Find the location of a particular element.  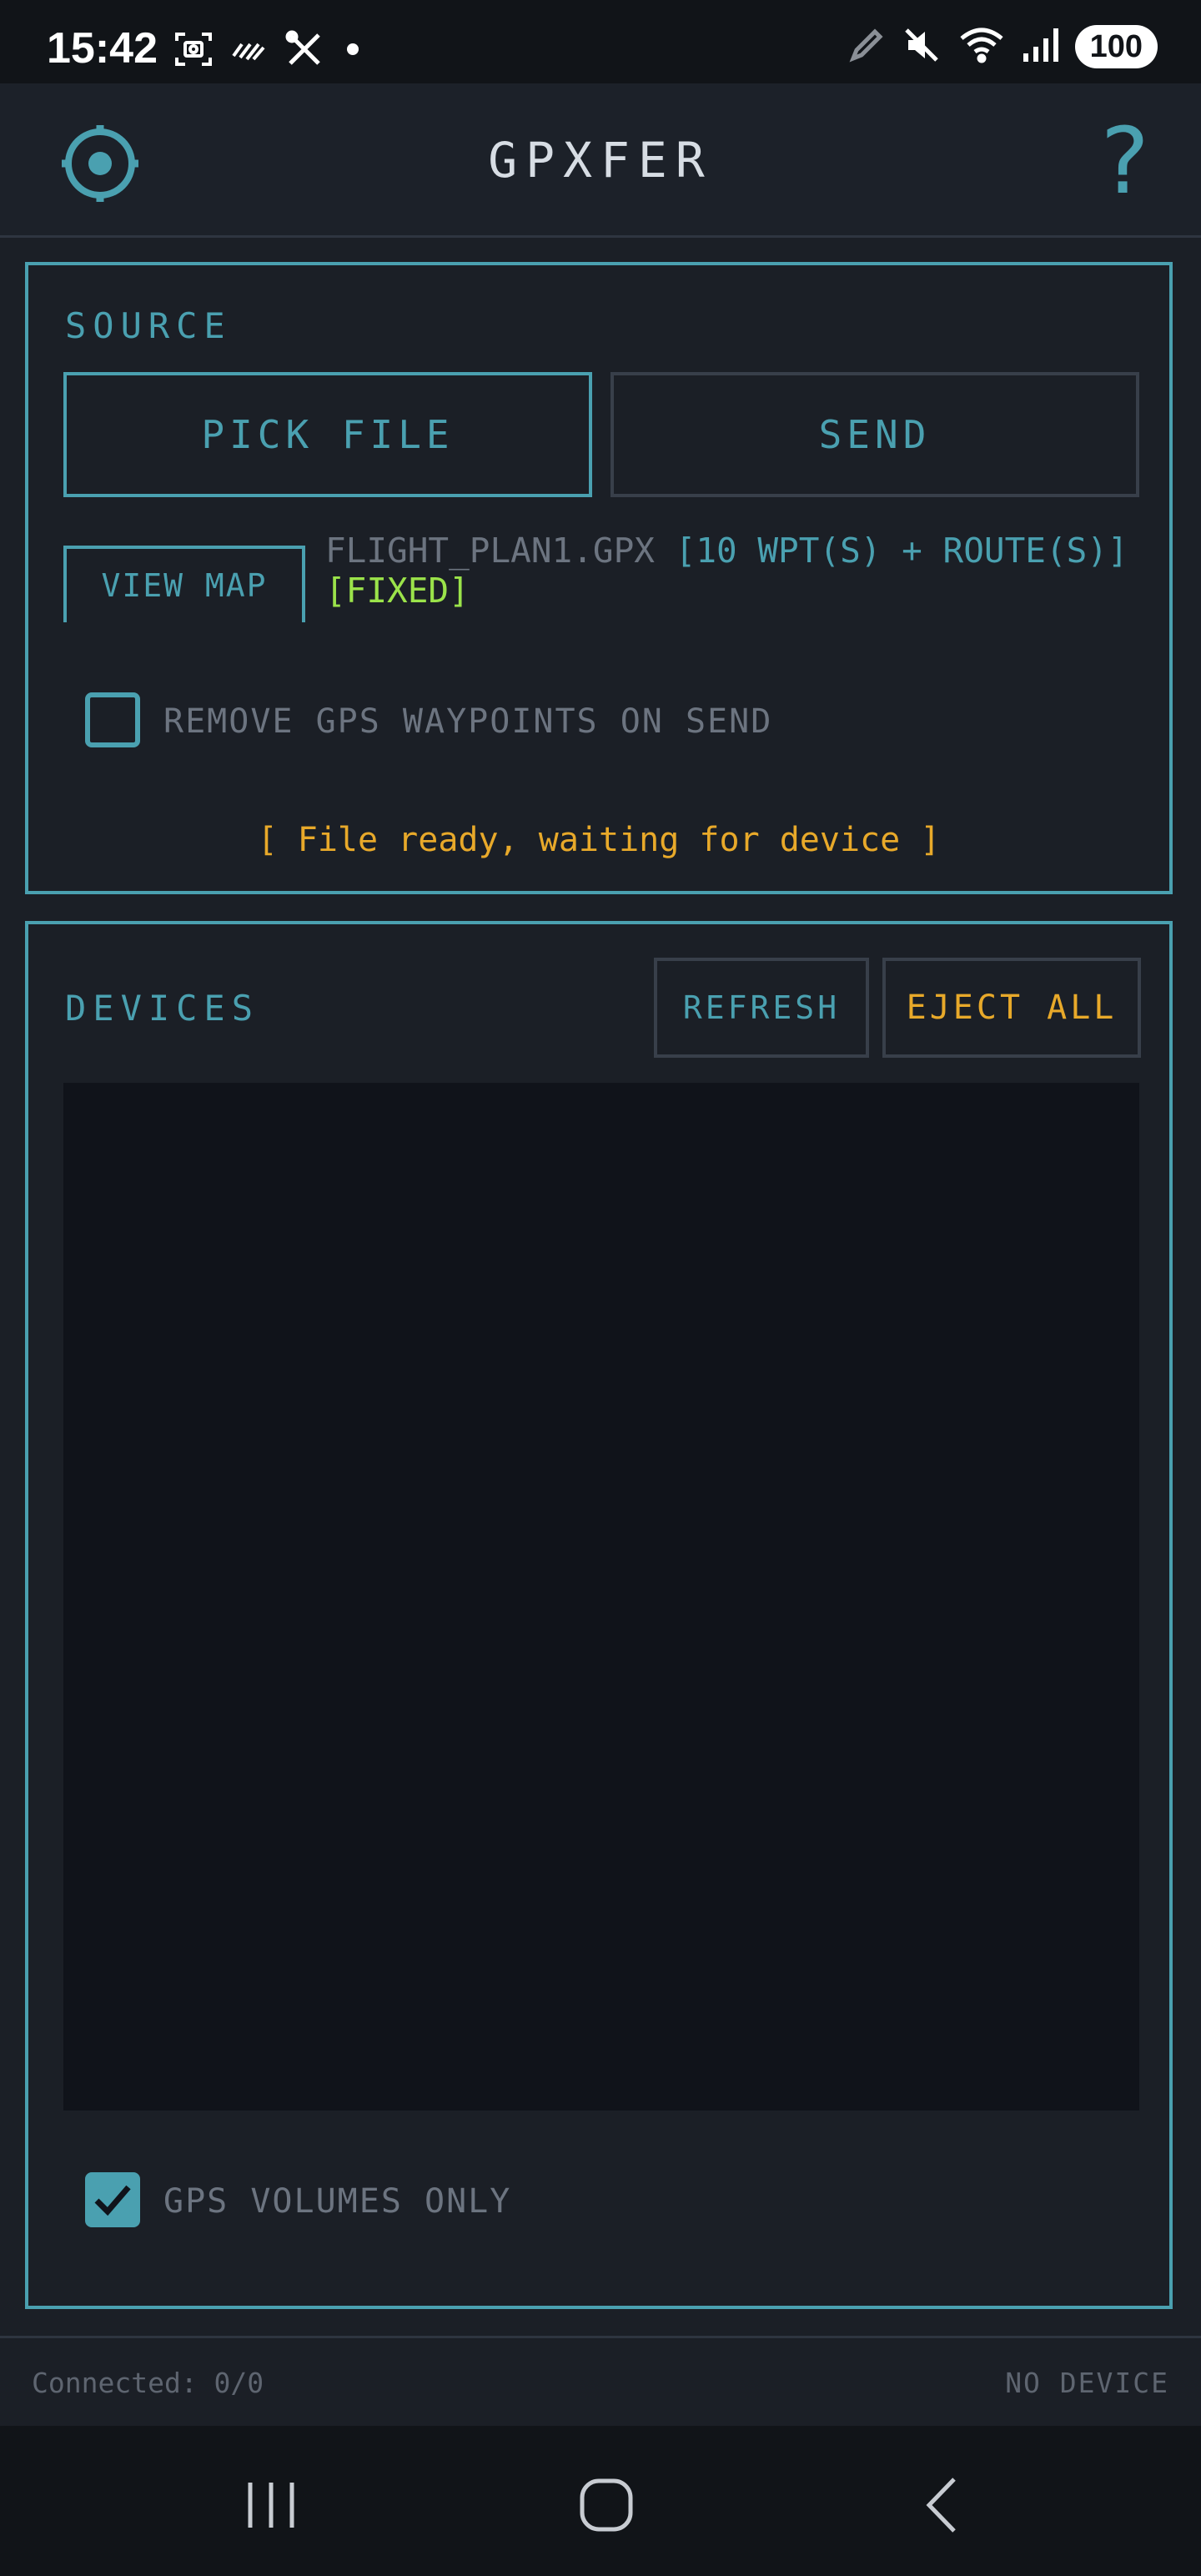

notification-dot-icon is located at coordinates (353, 51).